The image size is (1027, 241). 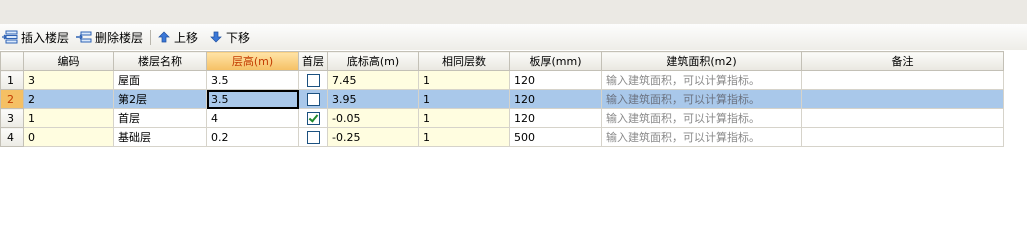 I want to click on move-down-icon, so click(x=216, y=37).